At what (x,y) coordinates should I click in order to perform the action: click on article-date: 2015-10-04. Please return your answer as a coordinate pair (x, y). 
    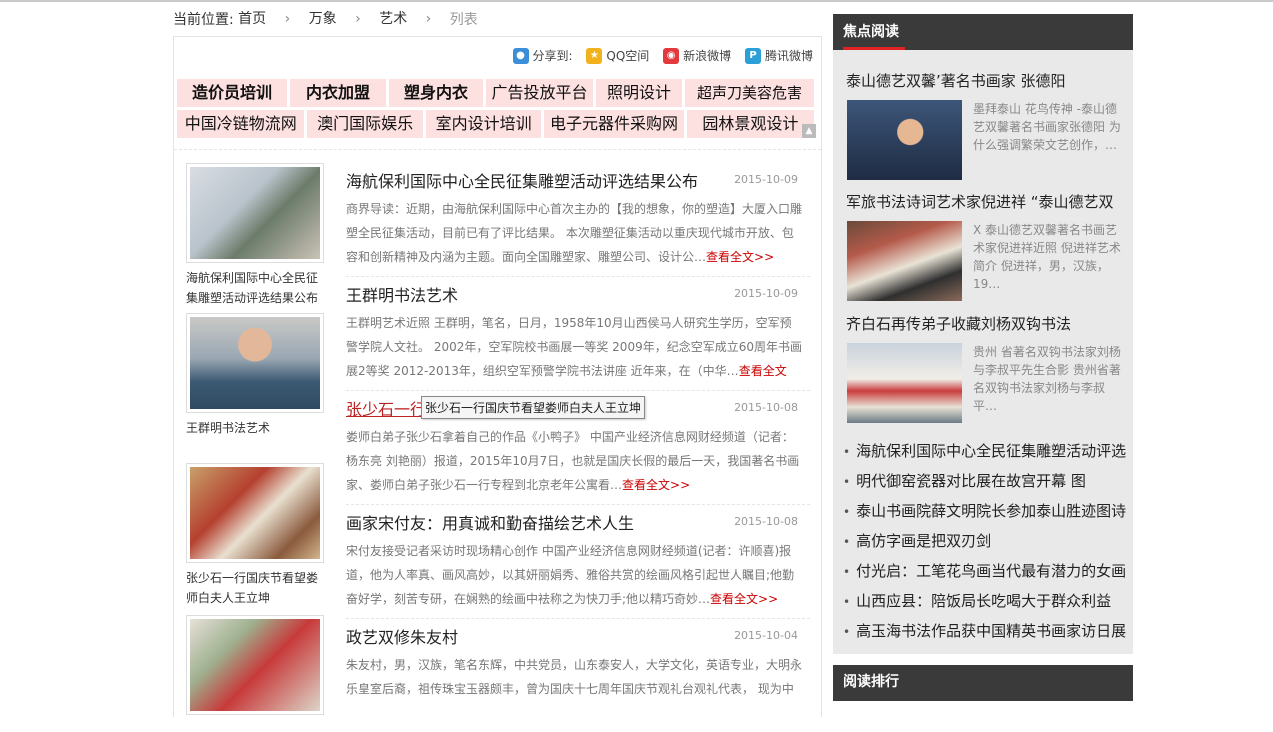
    Looking at the image, I should click on (766, 635).